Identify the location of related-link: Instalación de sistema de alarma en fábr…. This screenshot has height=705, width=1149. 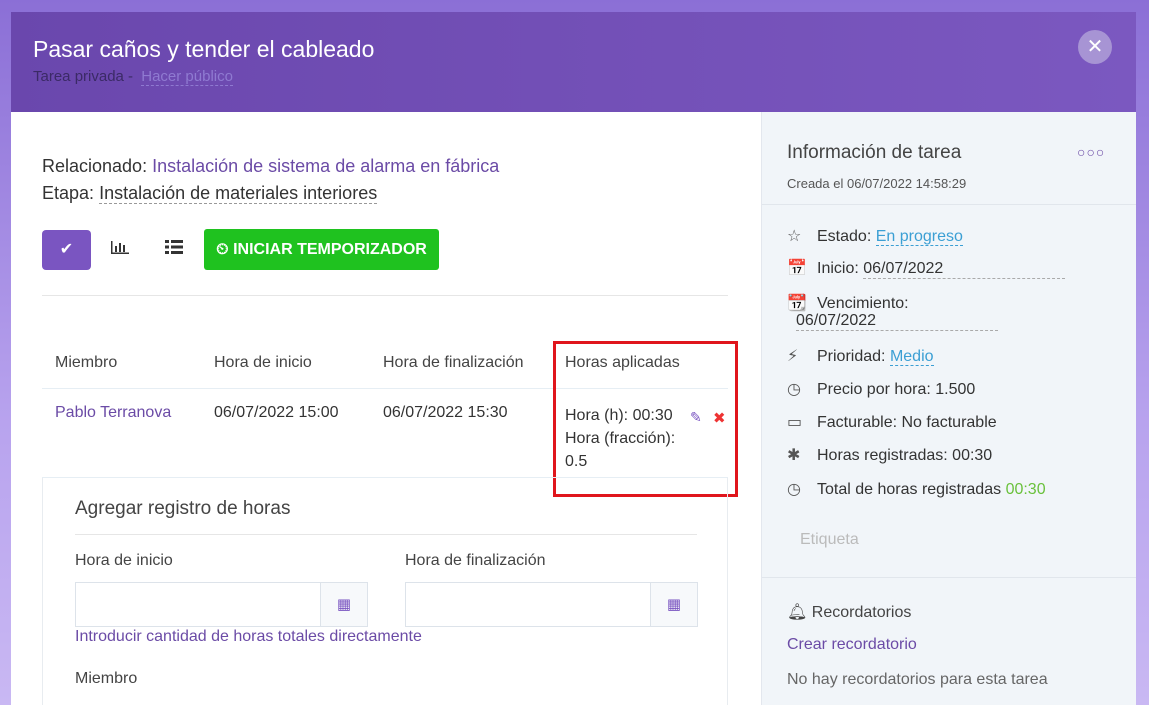
(325, 166).